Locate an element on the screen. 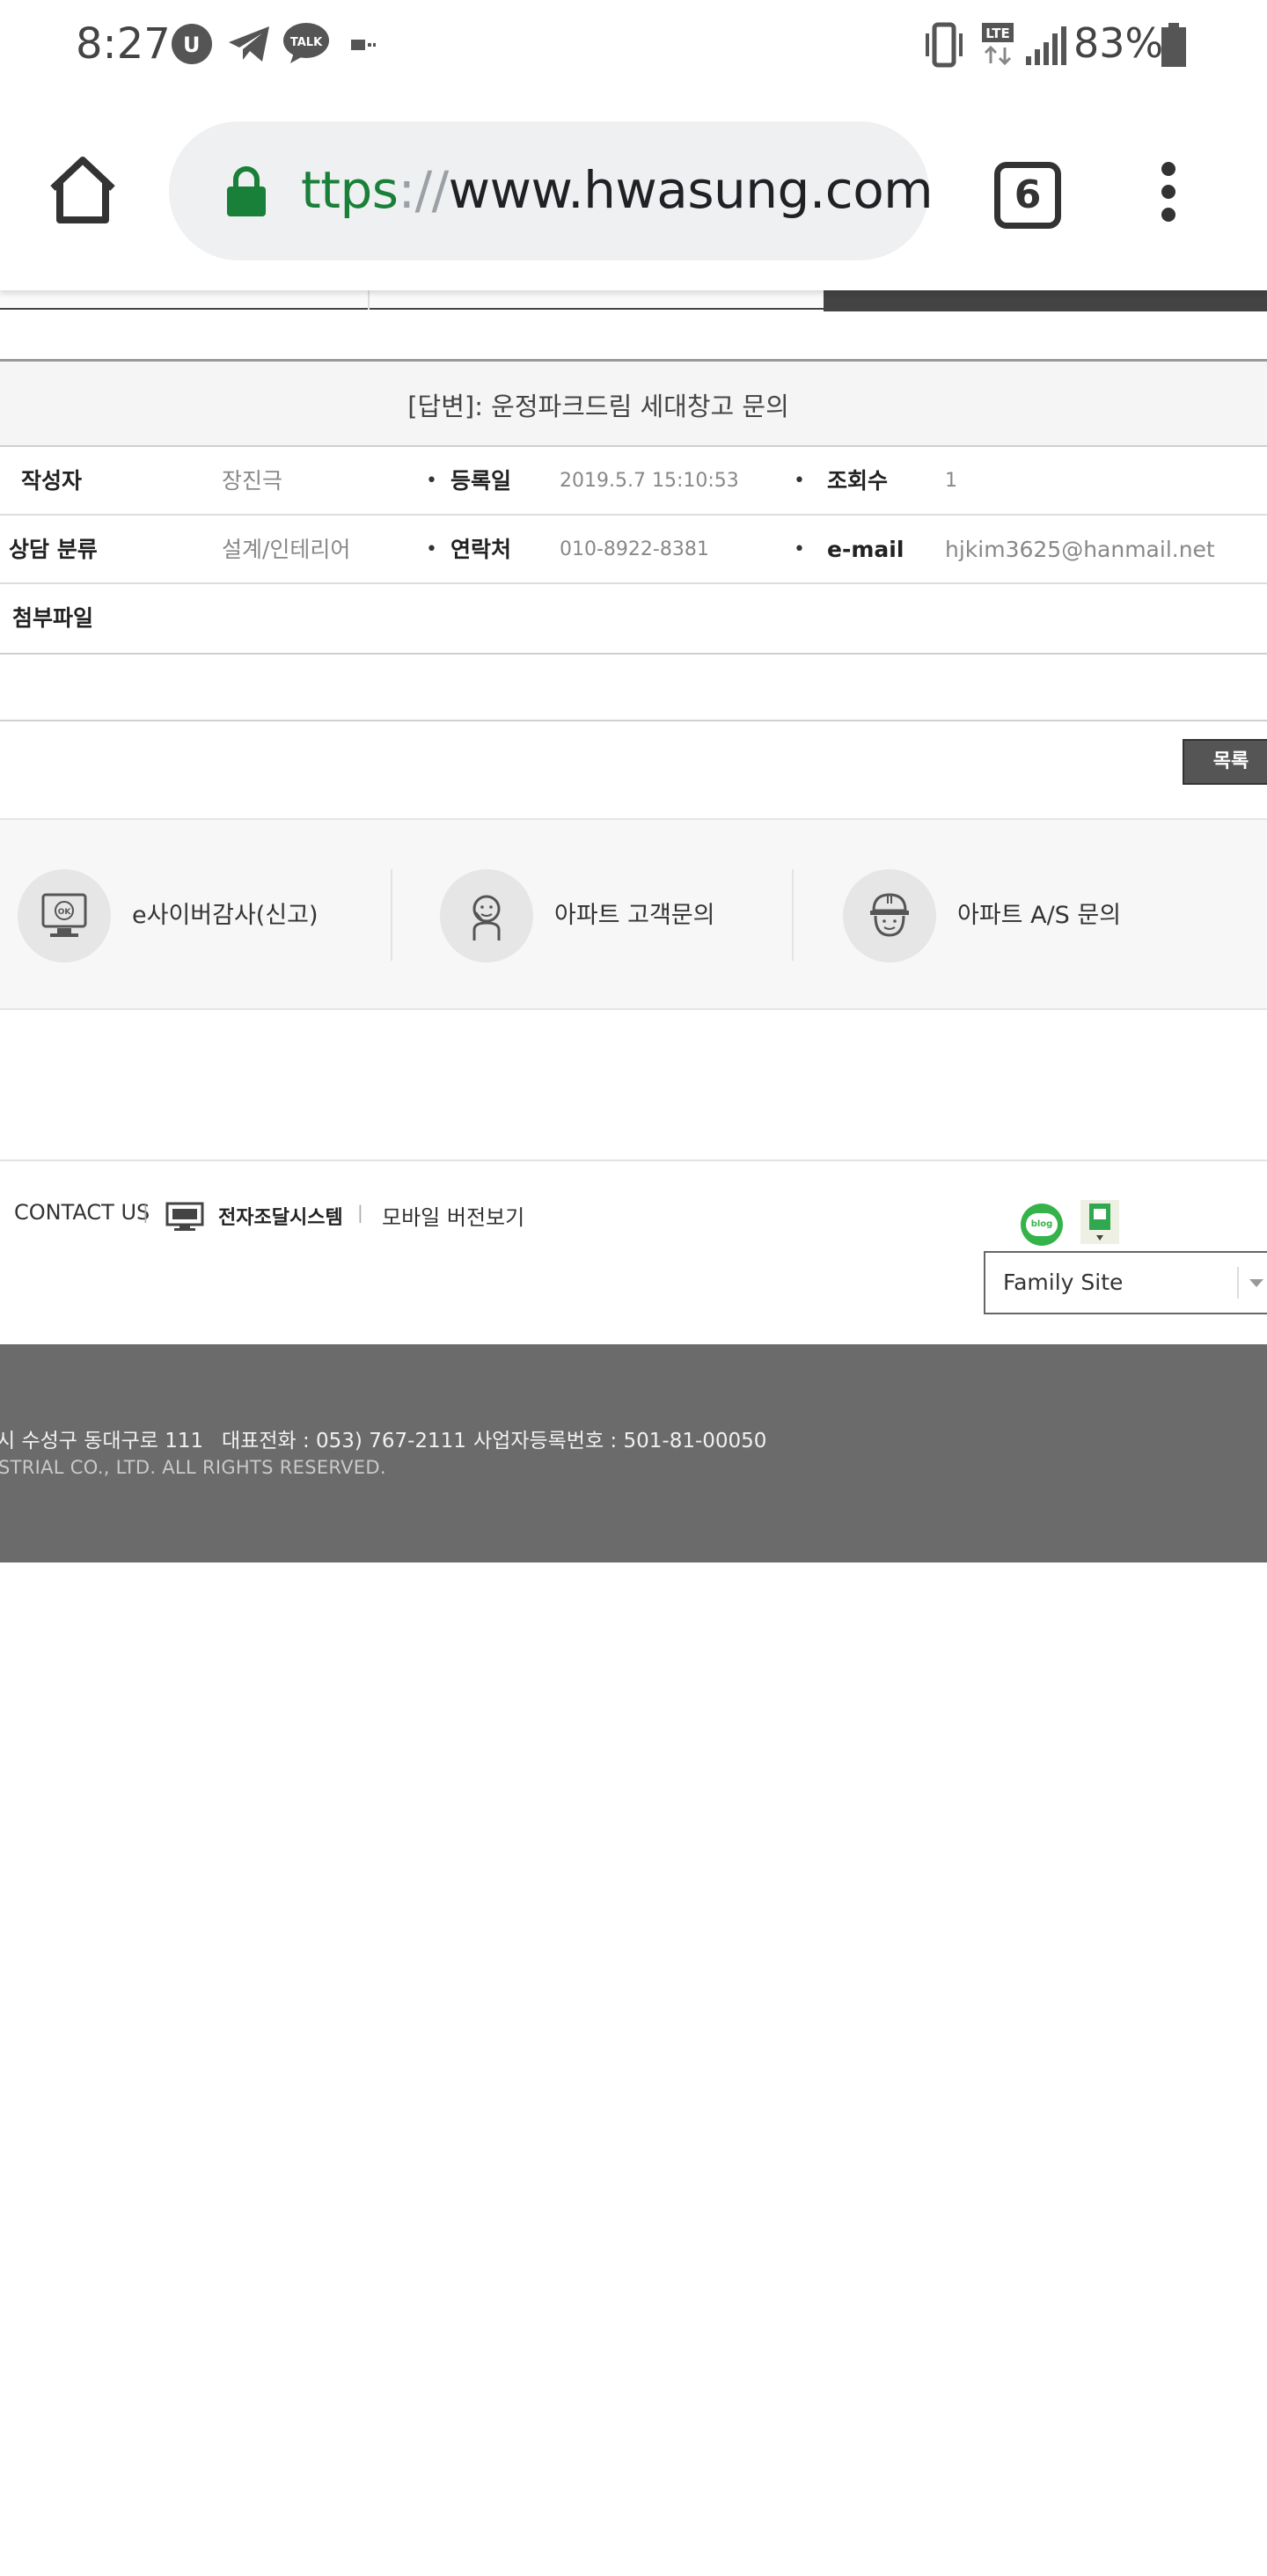 Image resolution: width=1267 pixels, height=2576 pixels. edi-monitor-icon is located at coordinates (184, 1216).